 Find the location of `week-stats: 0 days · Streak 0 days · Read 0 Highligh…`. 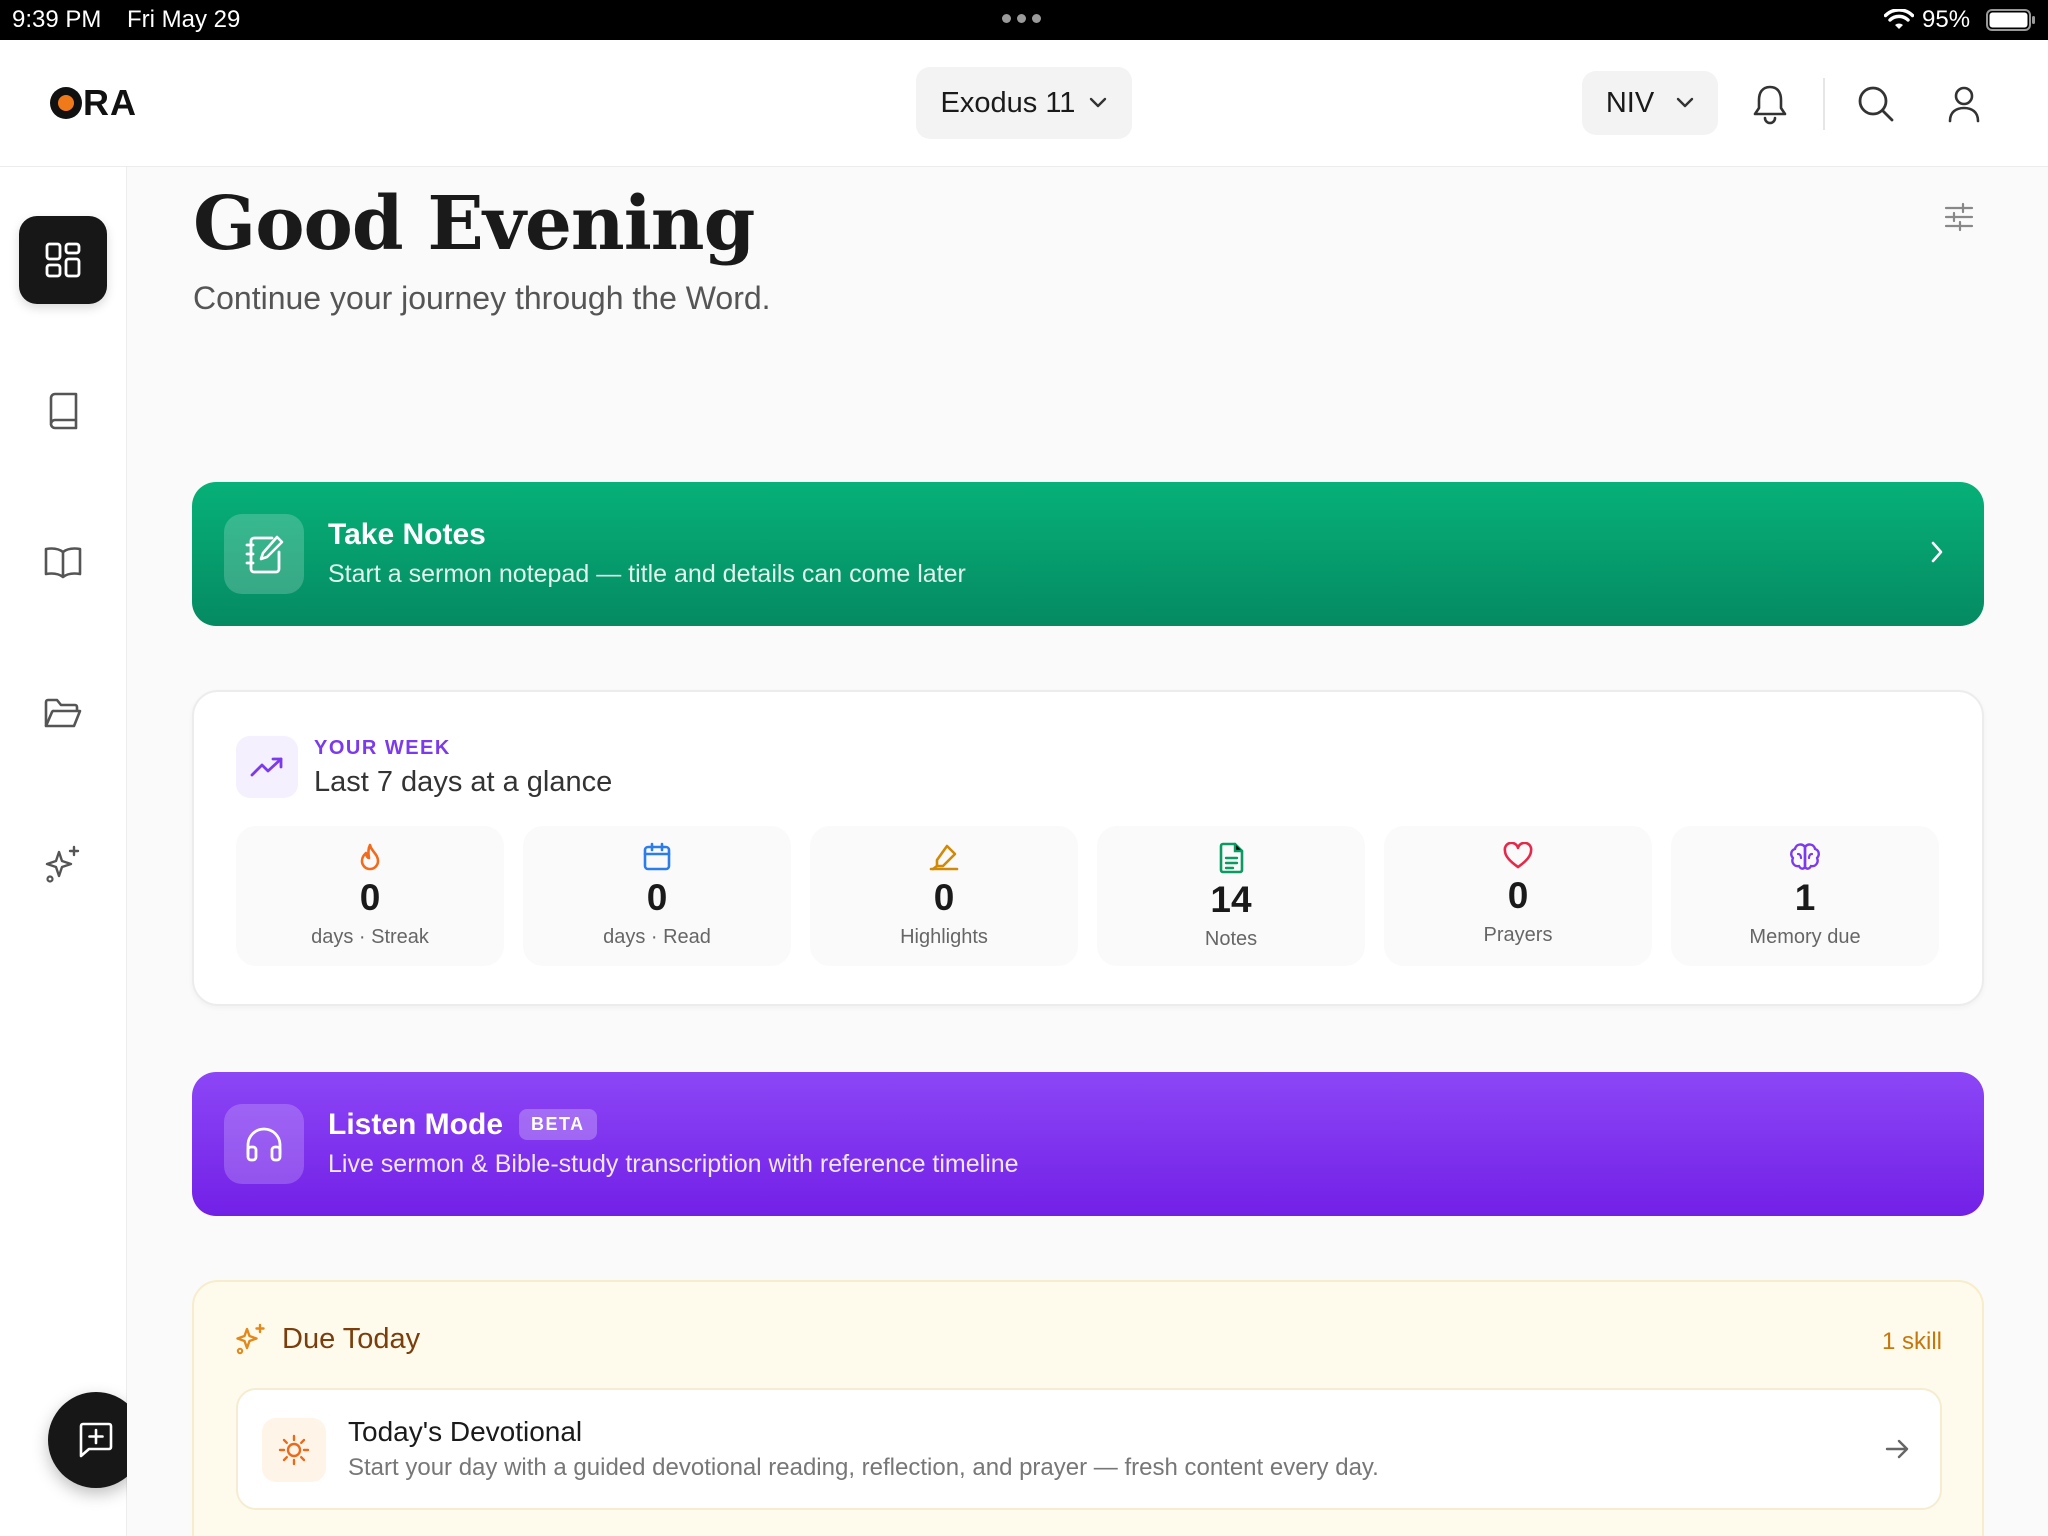

week-stats: 0 days · Streak 0 days · Read 0 Highligh… is located at coordinates (1087, 896).